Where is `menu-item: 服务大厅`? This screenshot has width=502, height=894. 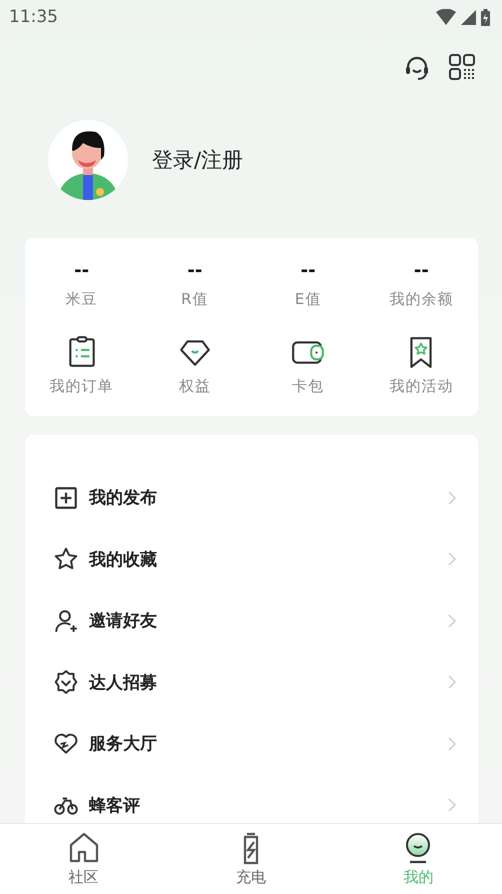 menu-item: 服务大厅 is located at coordinates (251, 743).